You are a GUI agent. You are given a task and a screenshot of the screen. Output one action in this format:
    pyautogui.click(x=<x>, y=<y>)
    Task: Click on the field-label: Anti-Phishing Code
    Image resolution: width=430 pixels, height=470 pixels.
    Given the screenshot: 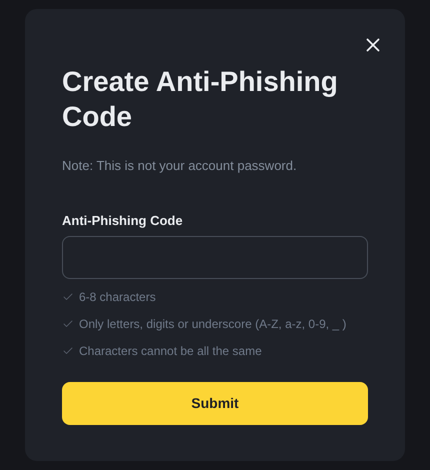 What is the action you would take?
    pyautogui.click(x=123, y=221)
    